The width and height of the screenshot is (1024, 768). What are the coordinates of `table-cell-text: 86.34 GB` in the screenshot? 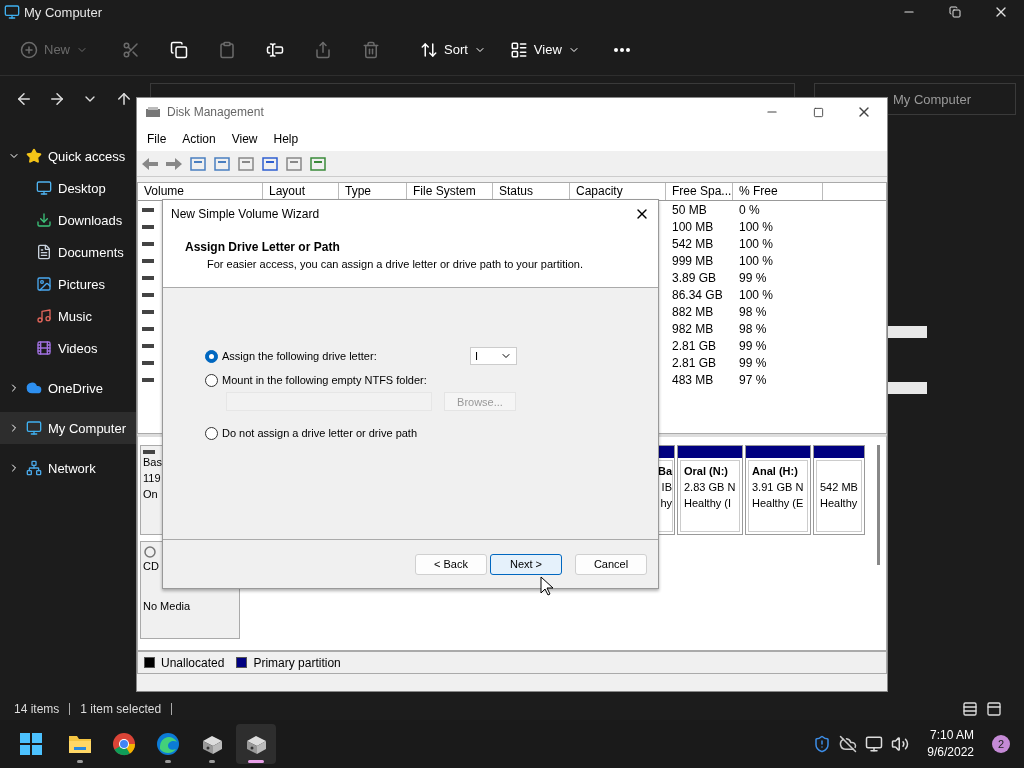 It's located at (697, 294).